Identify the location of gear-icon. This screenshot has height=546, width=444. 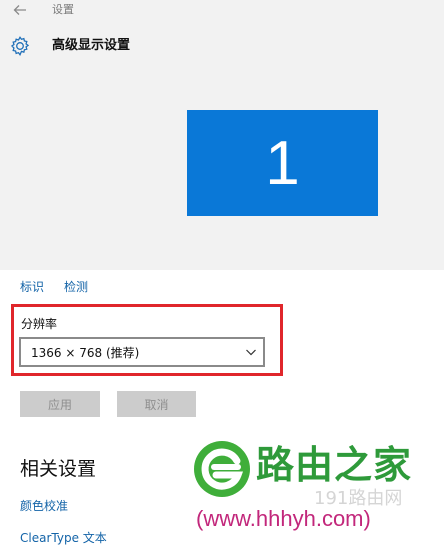
(20, 46).